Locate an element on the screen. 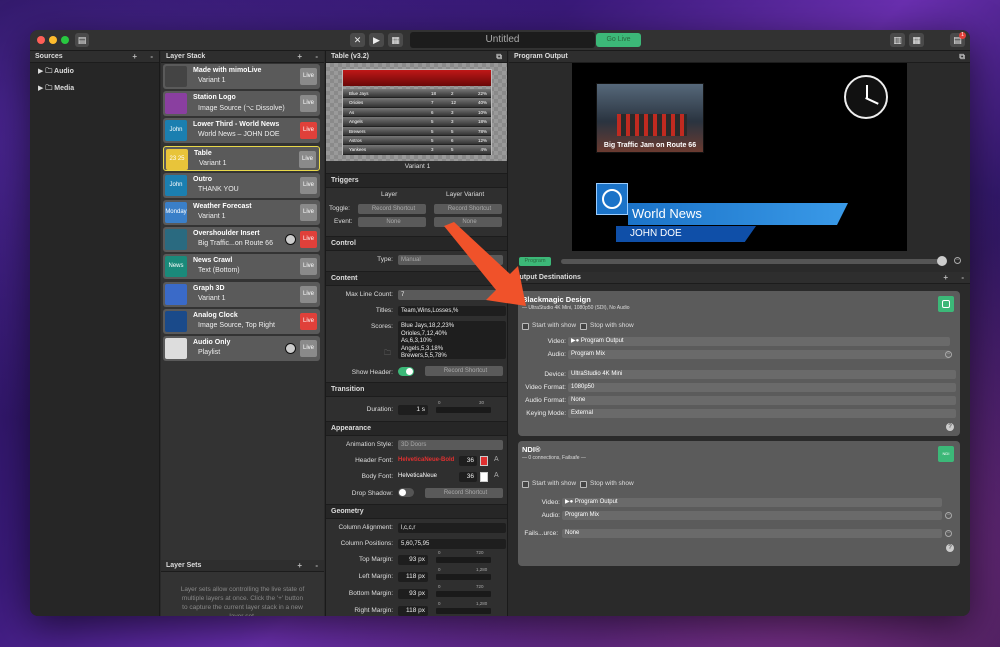 Image resolution: width=1000 pixels, height=647 pixels. add-destination-button: + is located at coordinates (945, 278).